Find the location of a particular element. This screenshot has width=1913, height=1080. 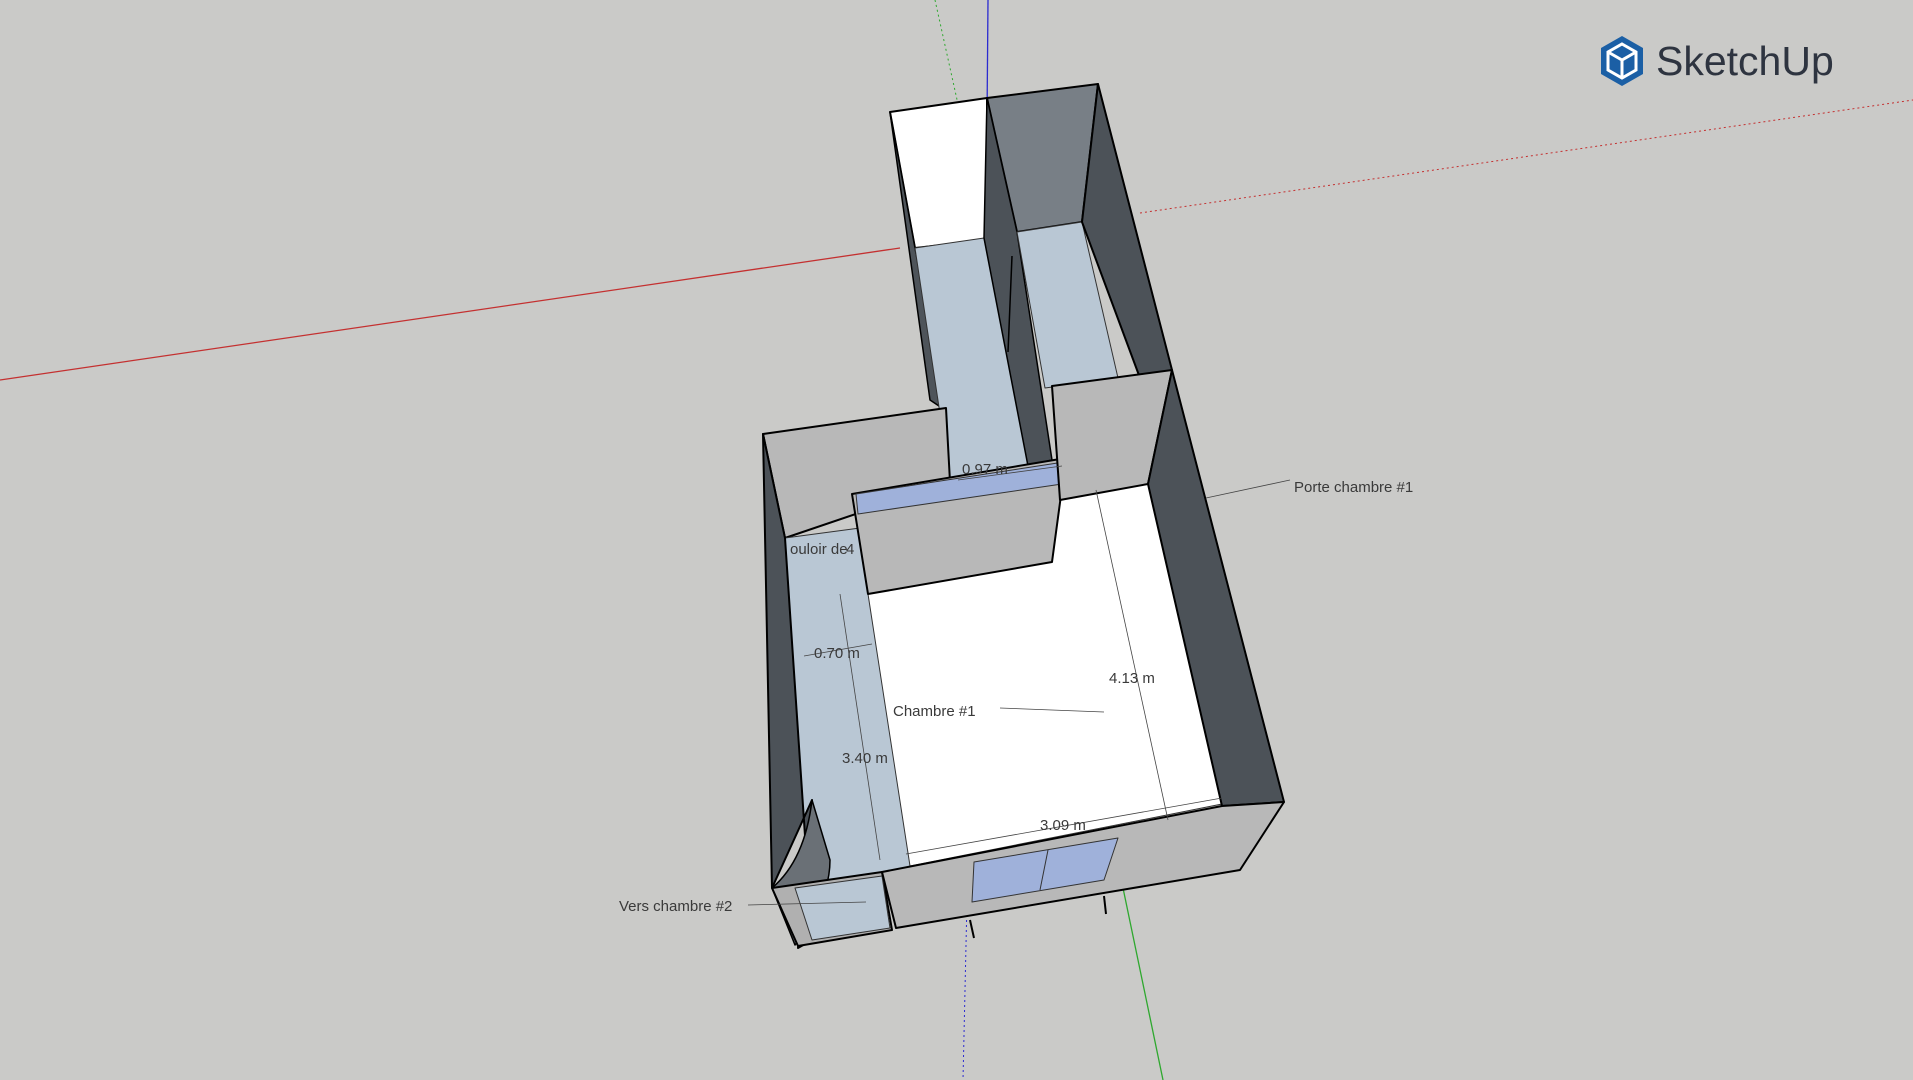

front-window-leg-right is located at coordinates (1105, 905).